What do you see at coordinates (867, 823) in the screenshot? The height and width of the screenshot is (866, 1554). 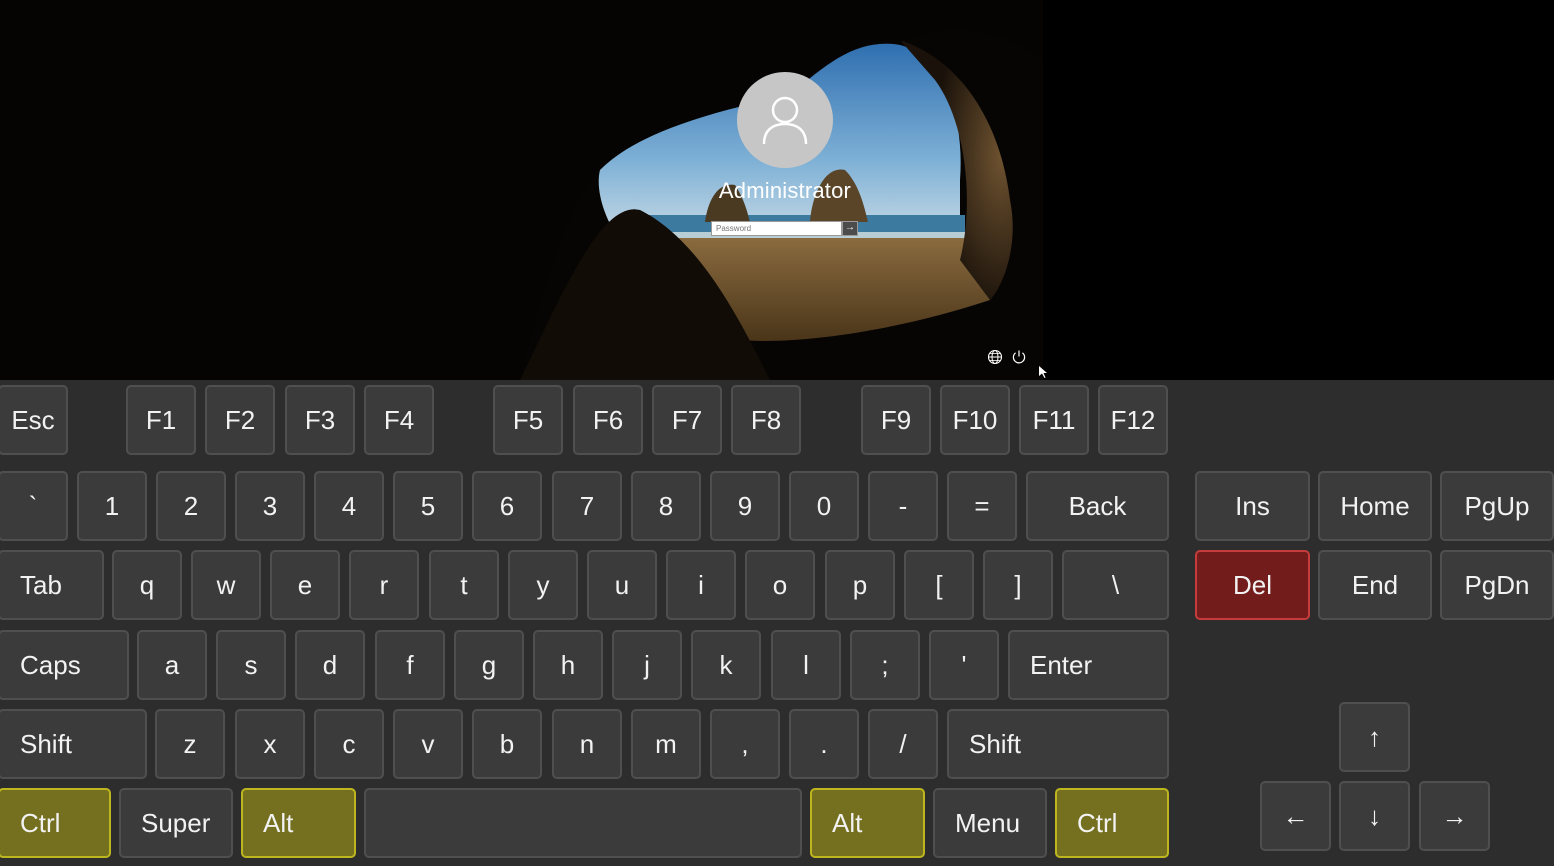 I see `key-right-alt: Alt` at bounding box center [867, 823].